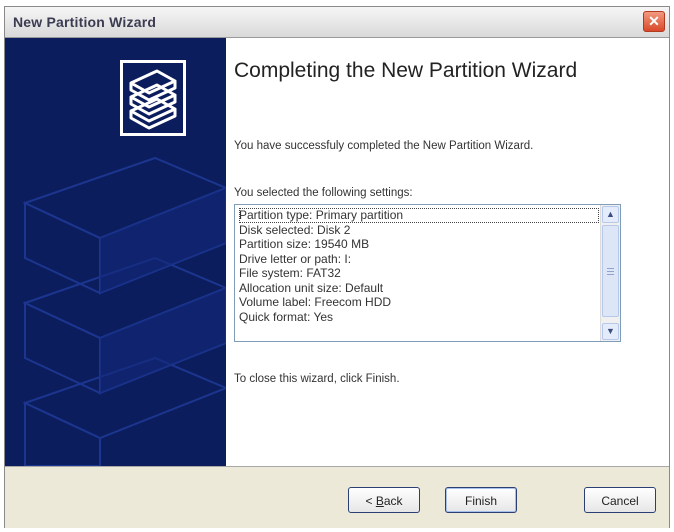 The image size is (674, 532). I want to click on stacked-disks-icon, so click(153, 99).